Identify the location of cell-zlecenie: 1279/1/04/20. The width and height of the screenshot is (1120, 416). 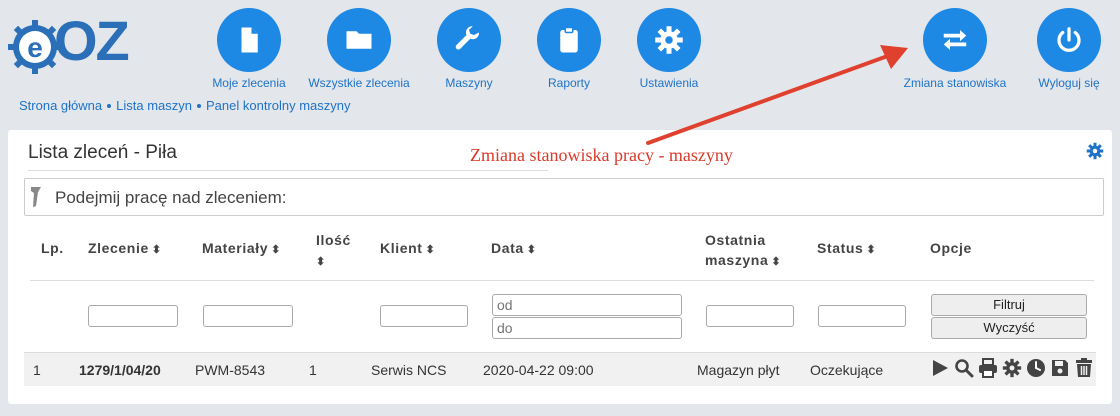
(120, 370).